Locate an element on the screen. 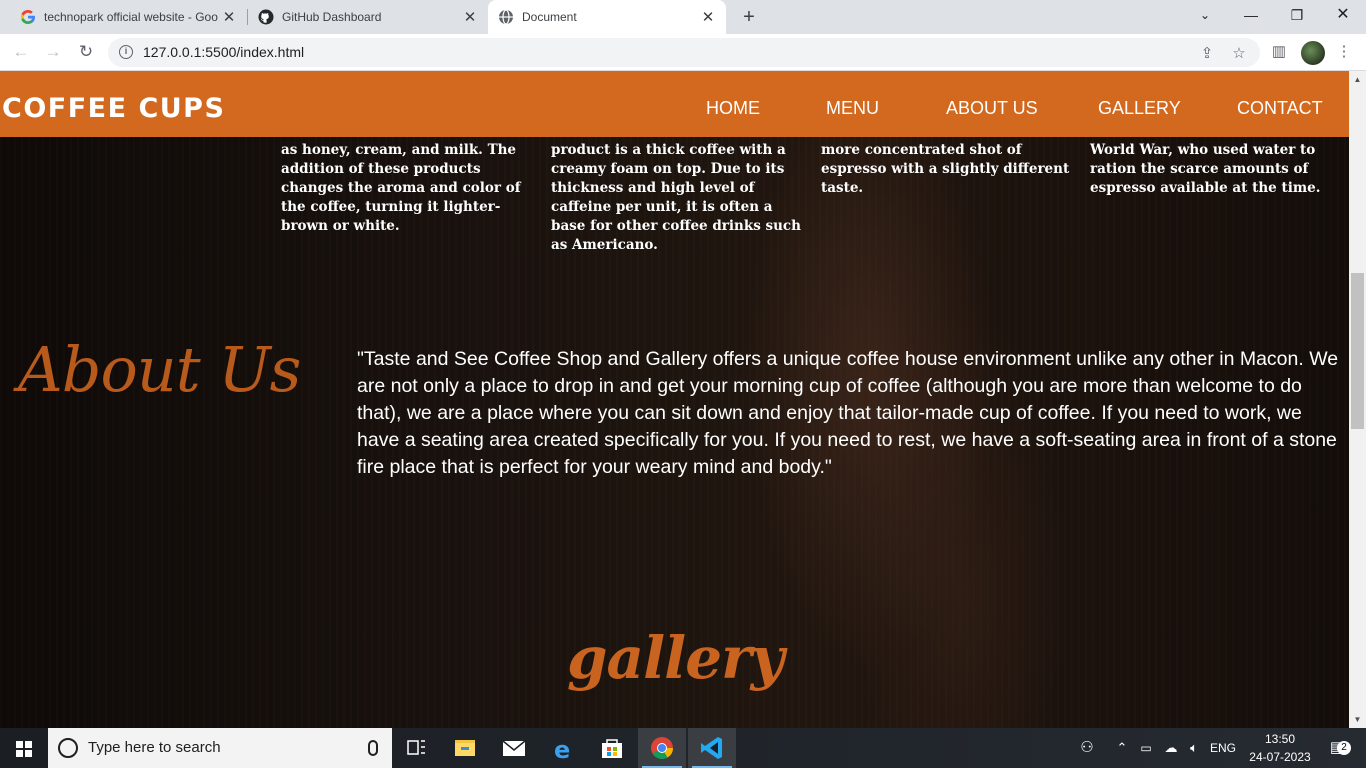 The width and height of the screenshot is (1366, 768). vscode-icon is located at coordinates (711, 748).